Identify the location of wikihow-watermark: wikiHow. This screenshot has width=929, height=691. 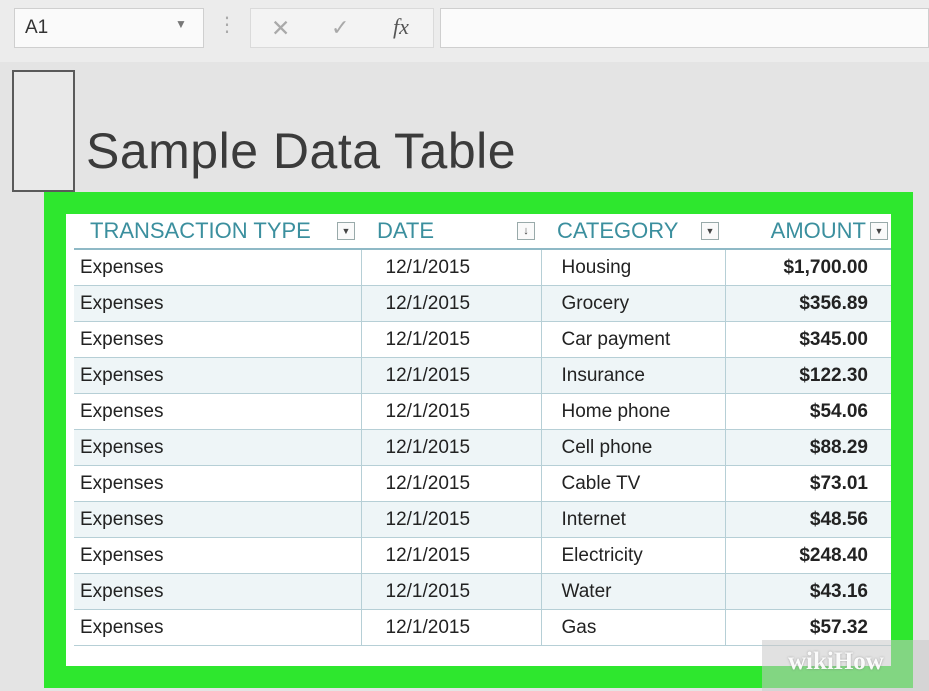
(845, 665).